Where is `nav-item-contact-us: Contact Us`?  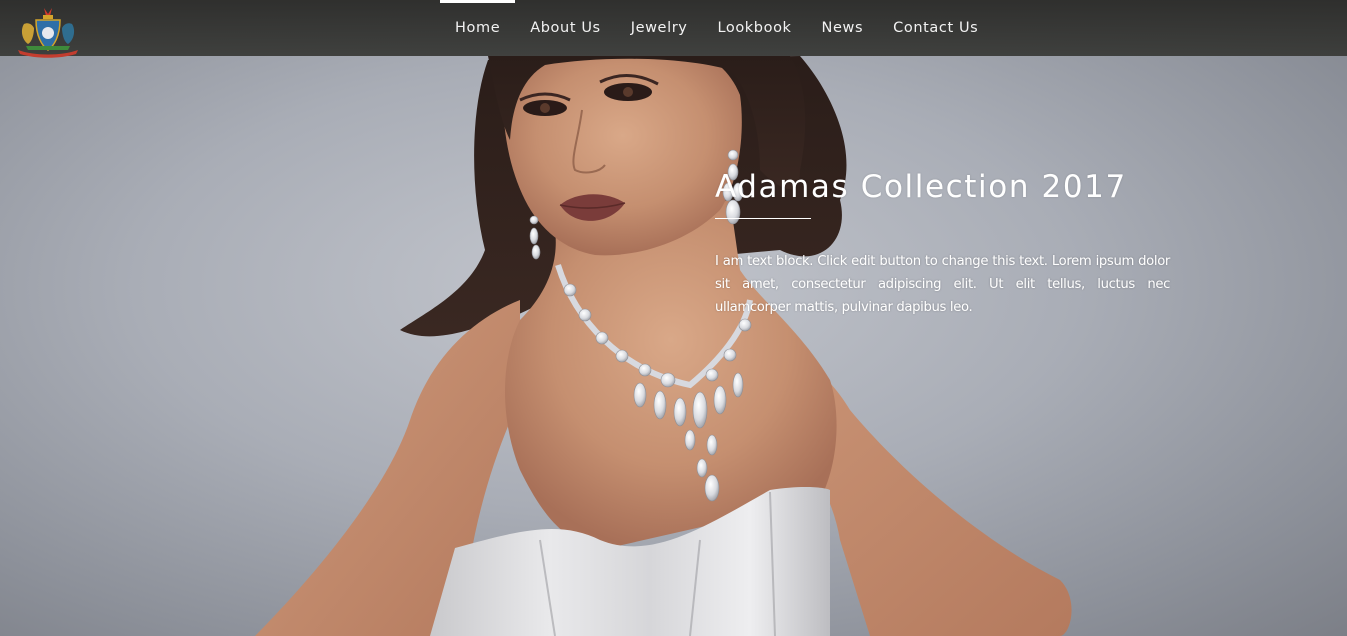
nav-item-contact-us: Contact Us is located at coordinates (935, 28).